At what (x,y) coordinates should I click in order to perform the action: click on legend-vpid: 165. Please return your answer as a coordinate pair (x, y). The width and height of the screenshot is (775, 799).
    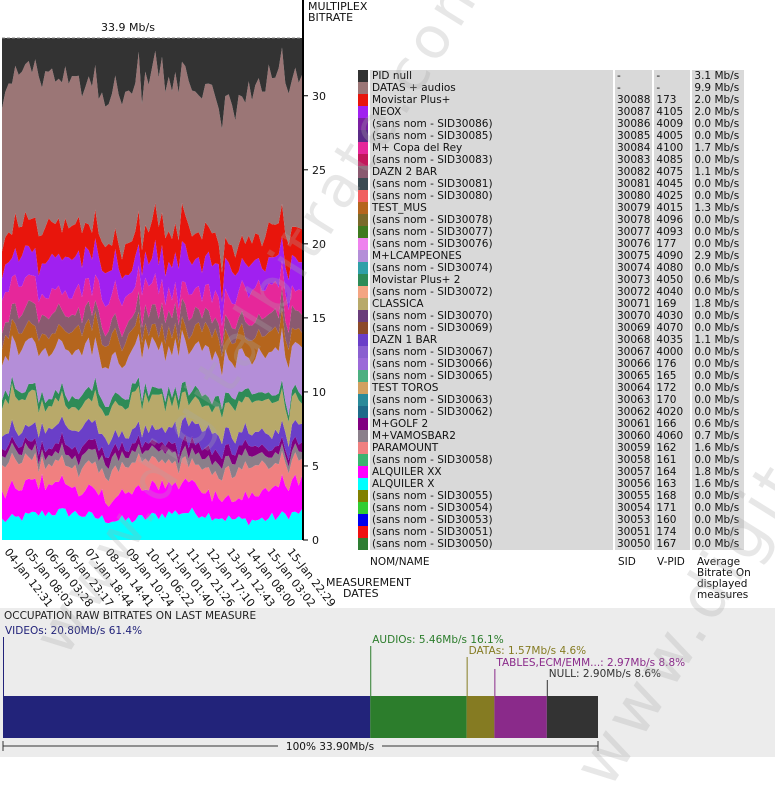
    Looking at the image, I should click on (672, 376).